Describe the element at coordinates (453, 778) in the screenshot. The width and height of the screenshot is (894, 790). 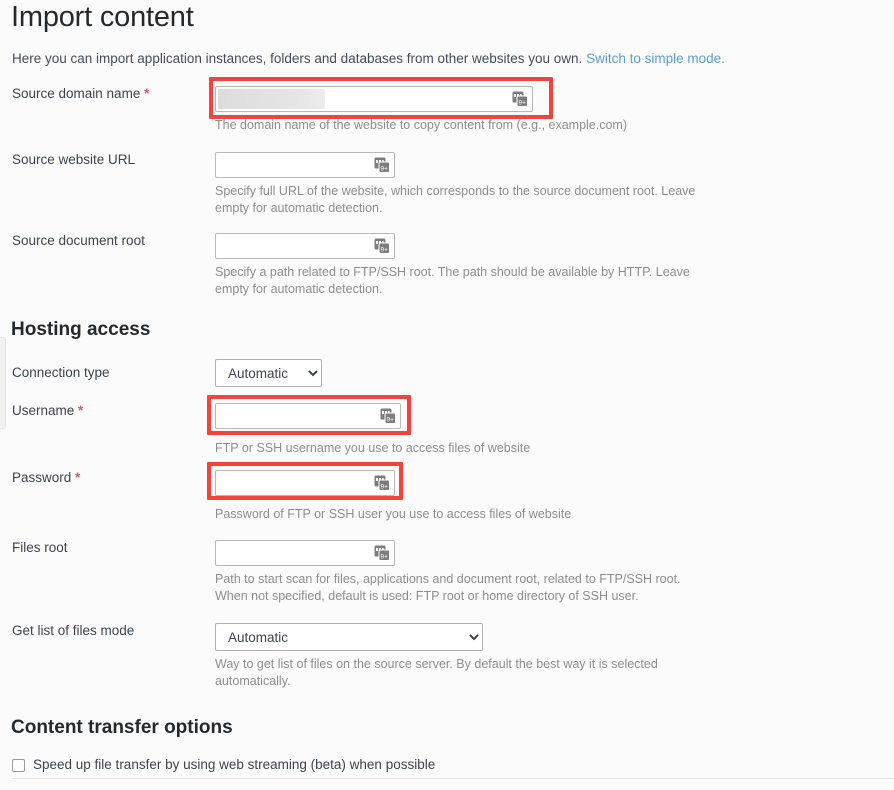
I see `bottom-divider` at that location.